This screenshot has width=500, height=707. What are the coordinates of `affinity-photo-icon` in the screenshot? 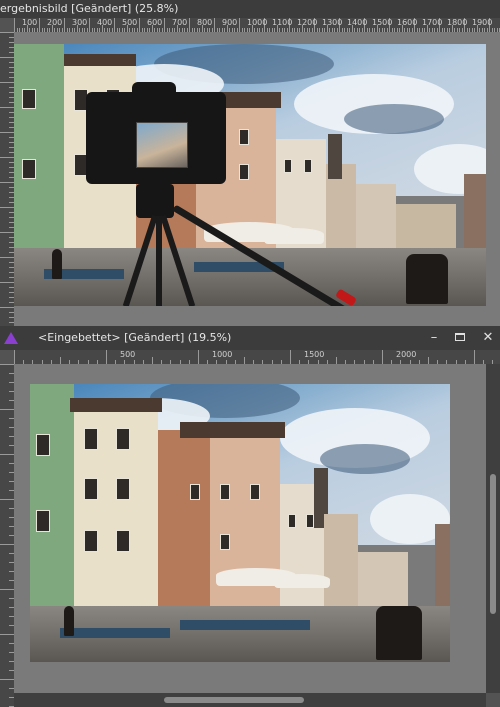 It's located at (11, 338).